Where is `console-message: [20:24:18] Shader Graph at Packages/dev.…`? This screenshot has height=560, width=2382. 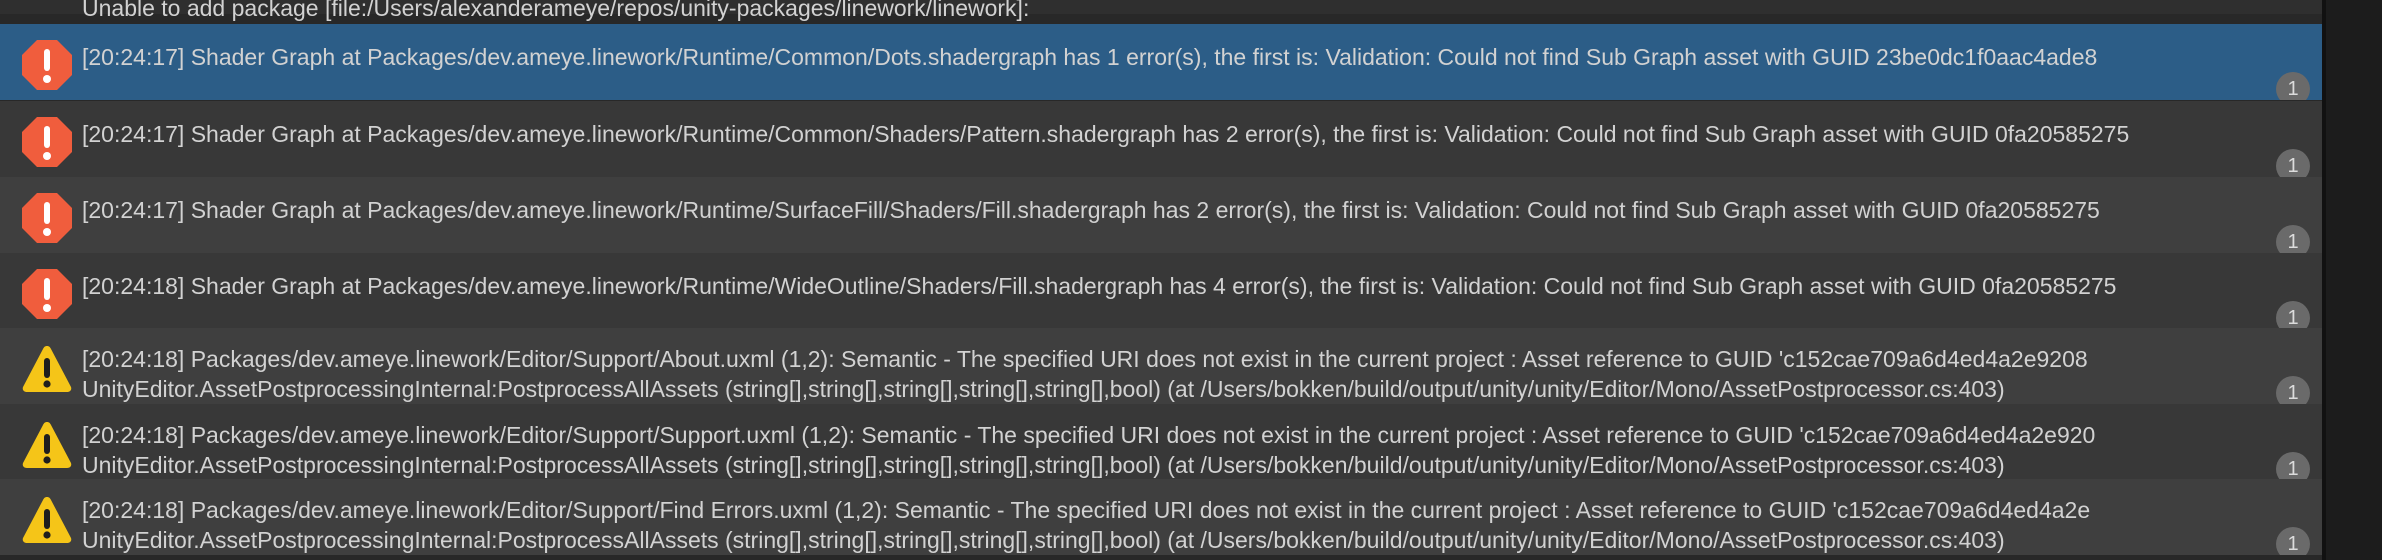 console-message: [20:24:18] Shader Graph at Packages/dev.… is located at coordinates (1182, 286).